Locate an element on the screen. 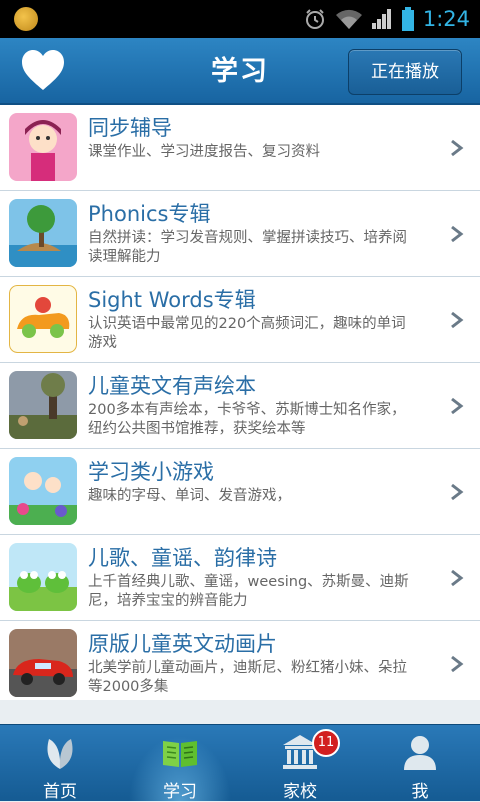 Image resolution: width=480 pixels, height=802 pixels. list-footer-space is located at coordinates (240, 712).